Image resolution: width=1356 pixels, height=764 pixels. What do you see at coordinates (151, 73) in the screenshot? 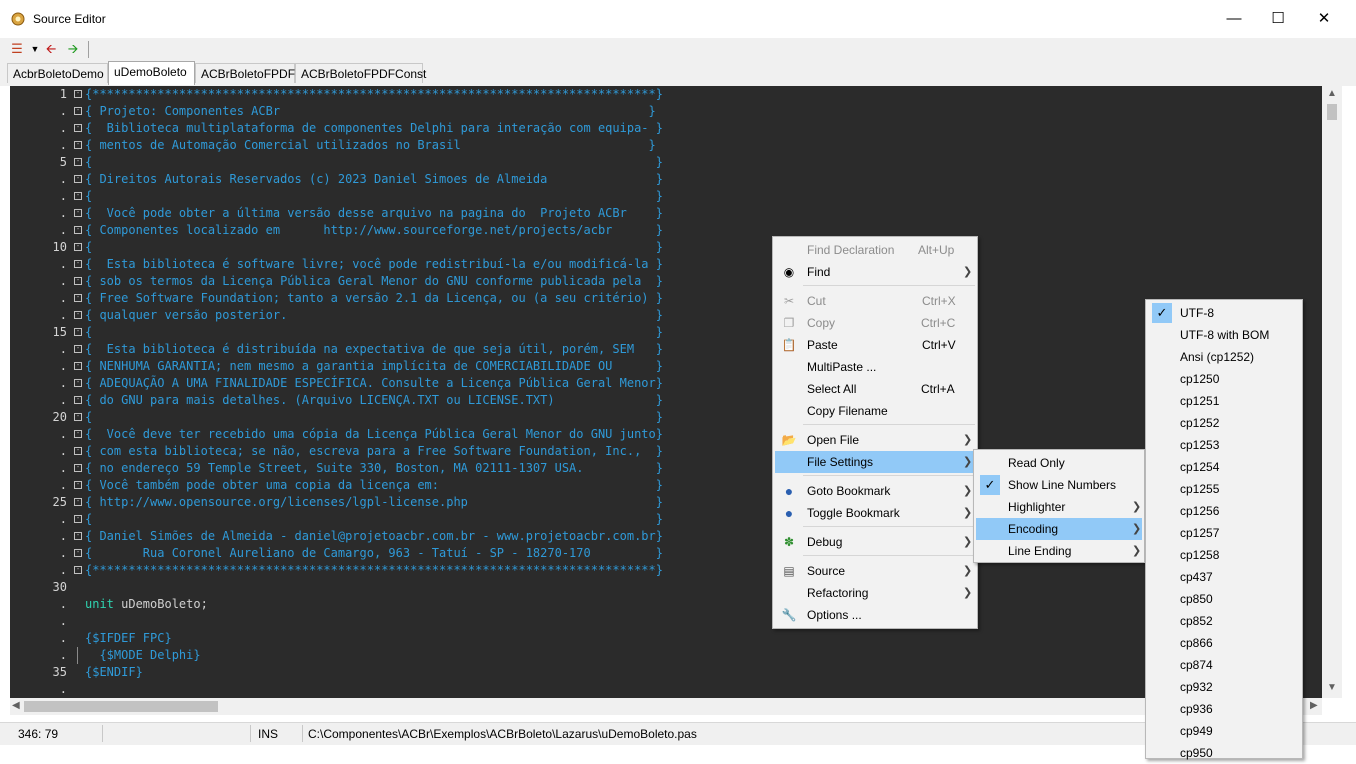
I see `tab-udemoboleto: uDemoBoleto` at bounding box center [151, 73].